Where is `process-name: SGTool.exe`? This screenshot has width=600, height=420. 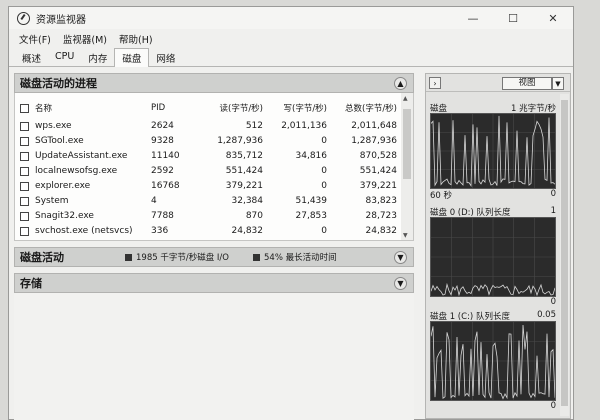
process-name: SGTool.exe is located at coordinates (59, 141).